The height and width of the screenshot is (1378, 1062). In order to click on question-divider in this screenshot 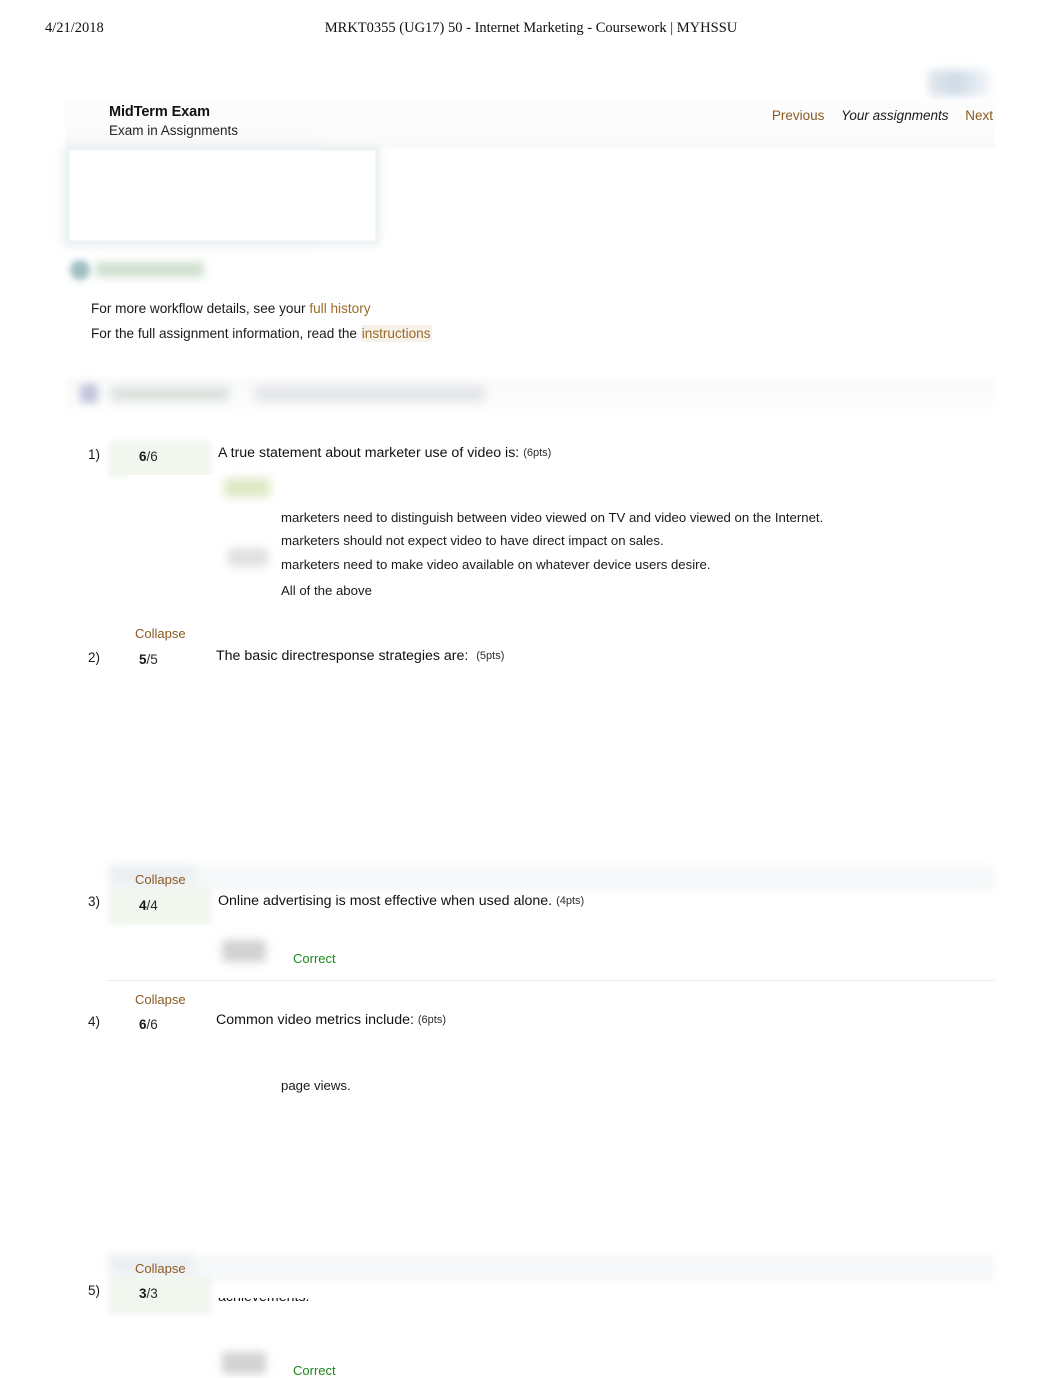, I will do `click(551, 980)`.